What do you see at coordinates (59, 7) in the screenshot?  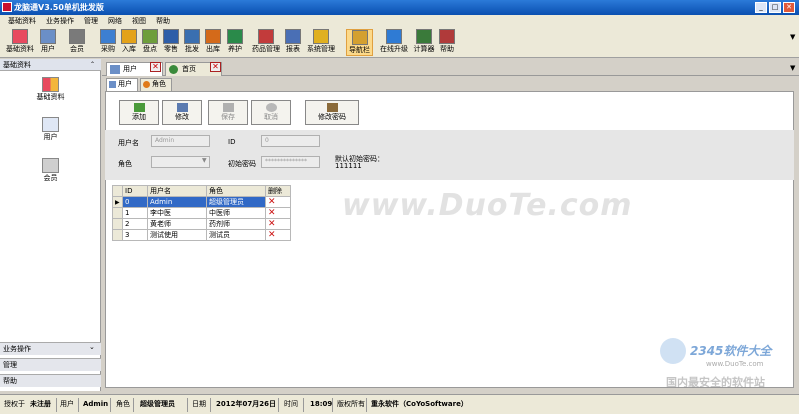 I see `window-title: 龙脑通V3.50单机批发版` at bounding box center [59, 7].